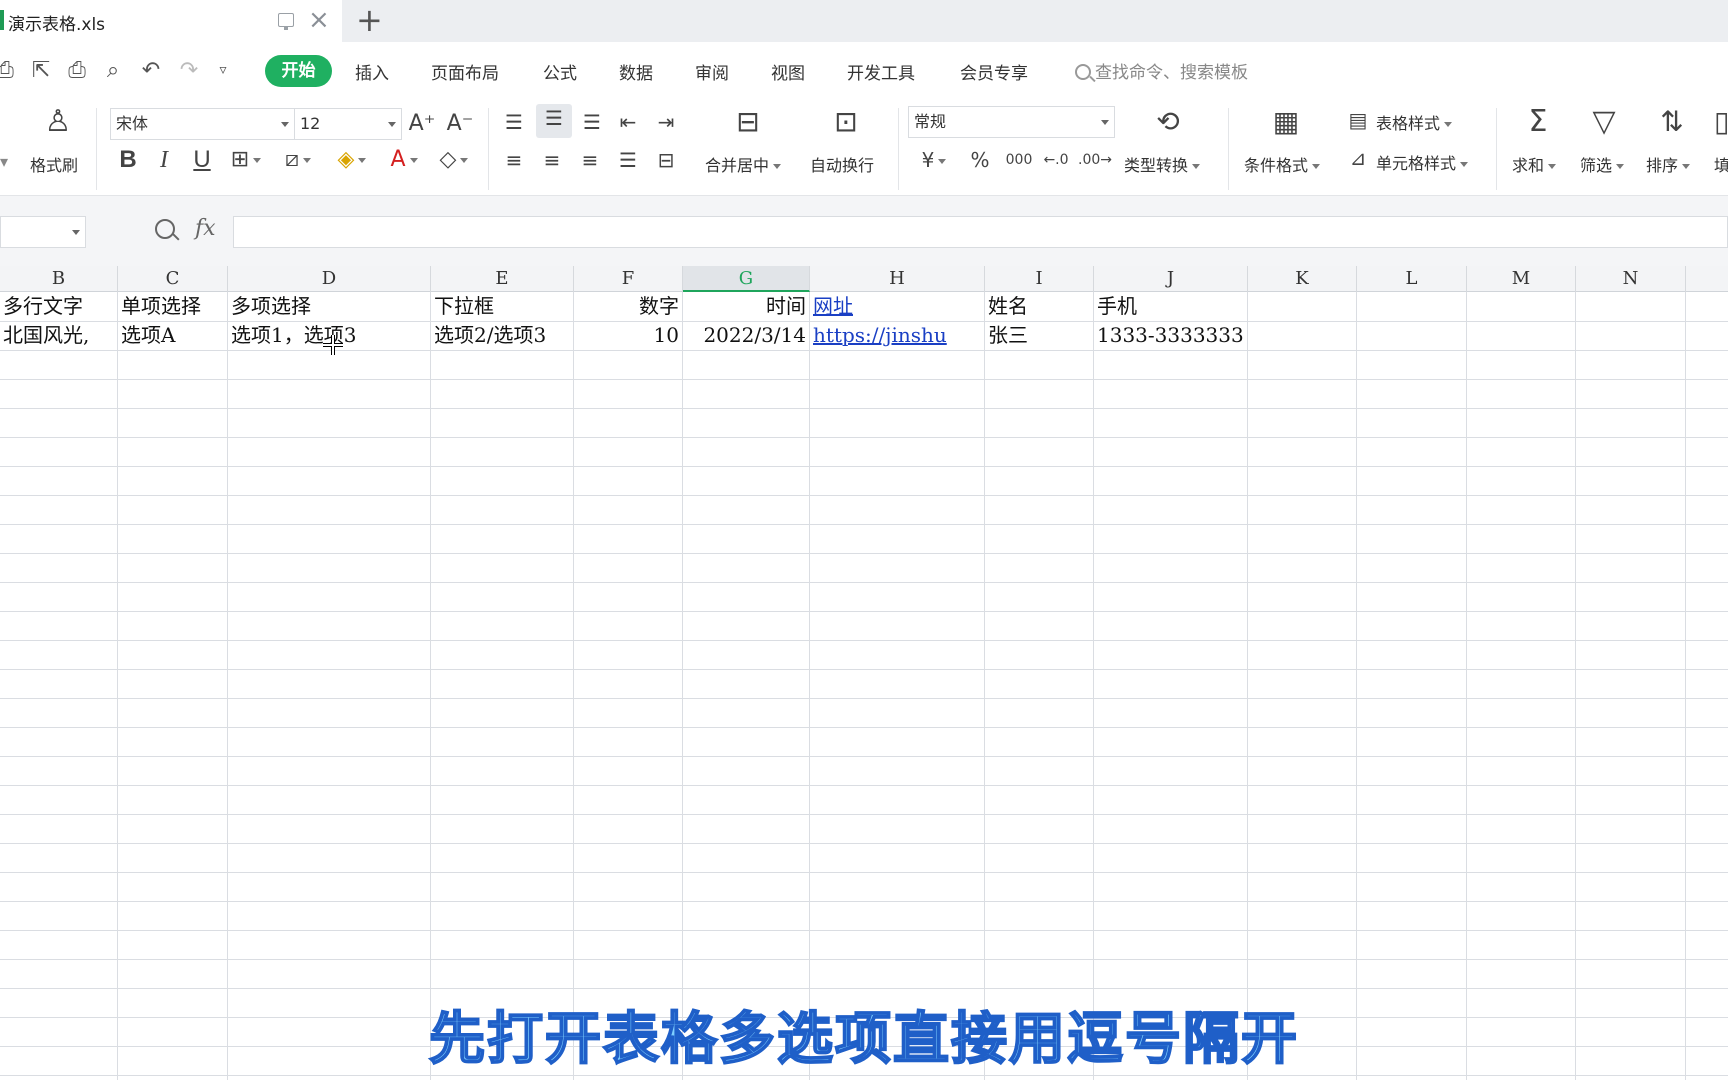 This screenshot has width=1728, height=1080. What do you see at coordinates (460, 124) in the screenshot?
I see `decrease-font-icon: A⁻` at bounding box center [460, 124].